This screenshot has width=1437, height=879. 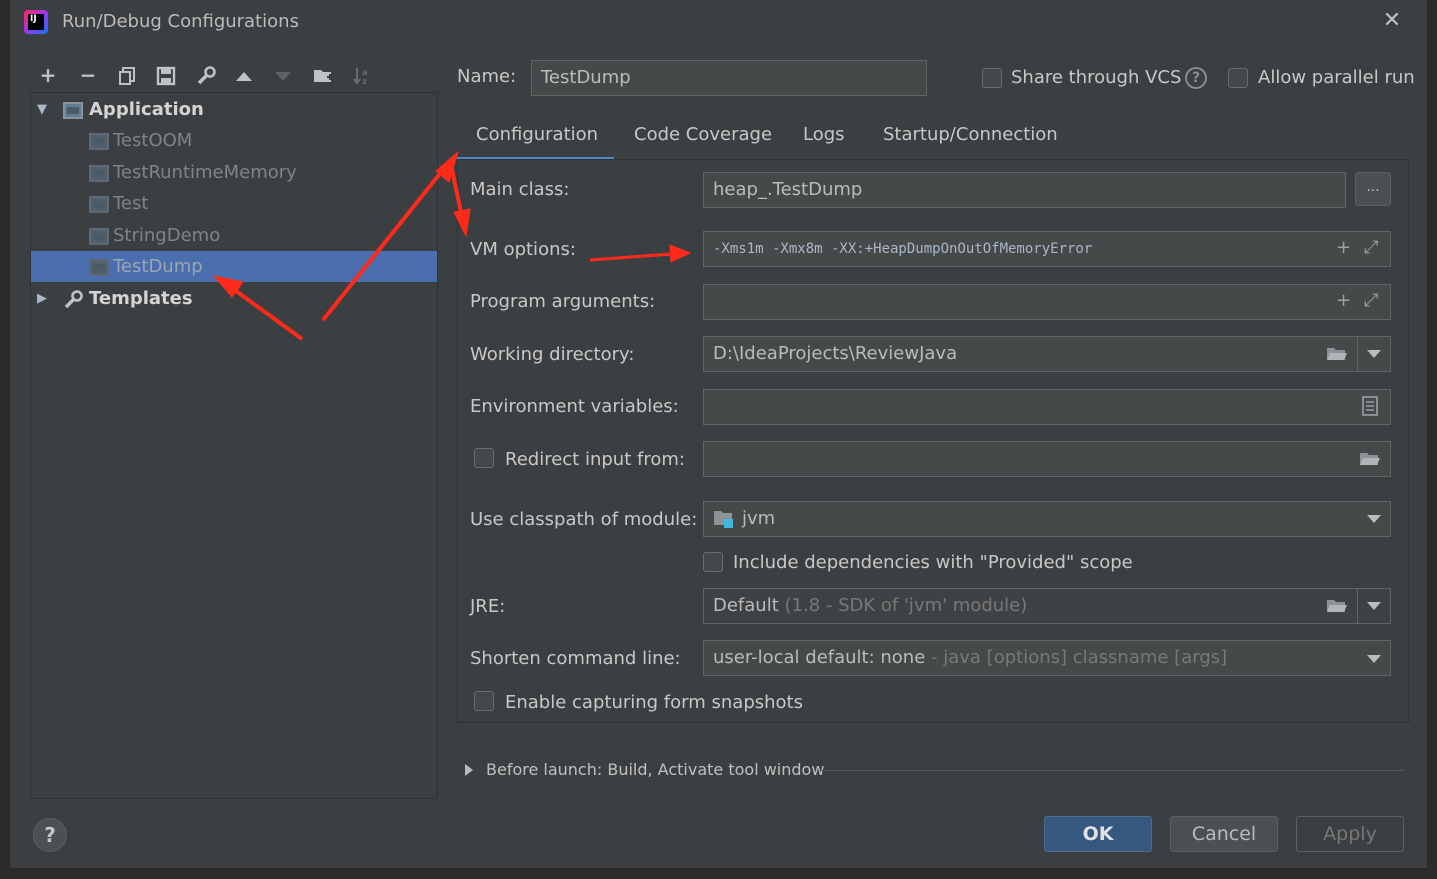 I want to click on save-configuration-icon, so click(x=166, y=75).